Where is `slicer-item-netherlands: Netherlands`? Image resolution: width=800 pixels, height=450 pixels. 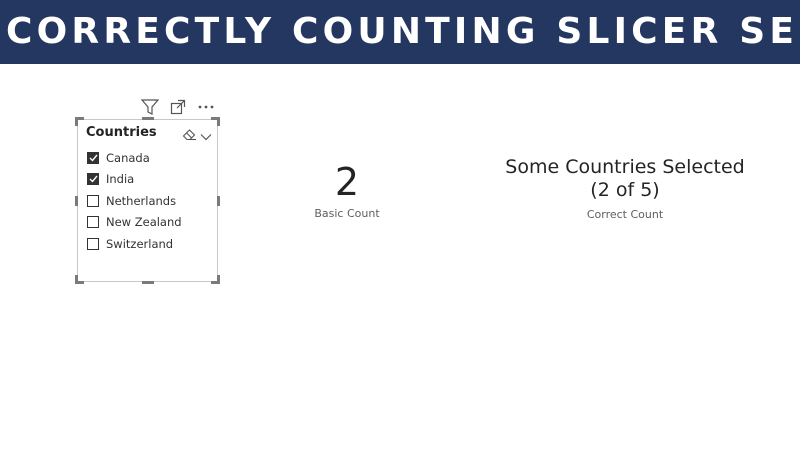
slicer-item-netherlands: Netherlands is located at coordinates (134, 201).